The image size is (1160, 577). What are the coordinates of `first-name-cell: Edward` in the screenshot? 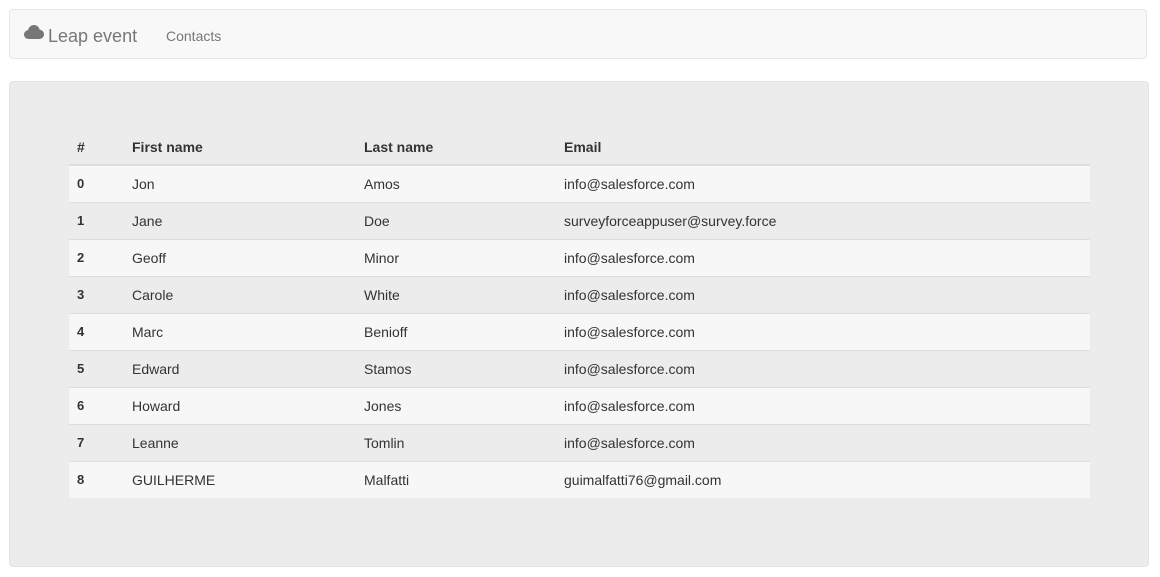 It's located at (240, 368).